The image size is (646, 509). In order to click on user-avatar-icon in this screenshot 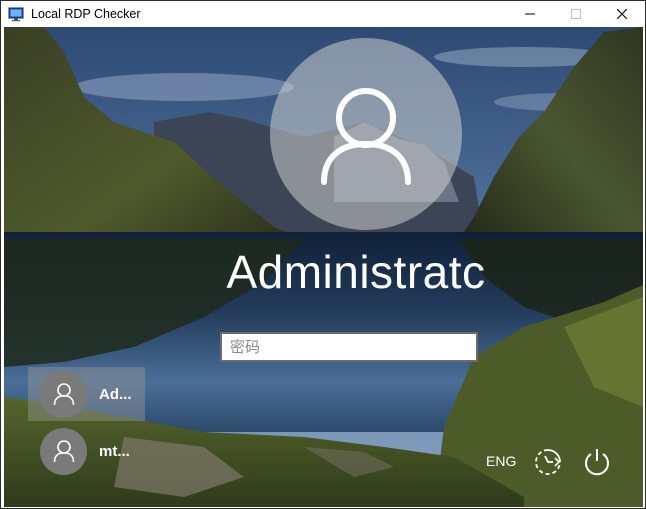, I will do `click(366, 136)`.